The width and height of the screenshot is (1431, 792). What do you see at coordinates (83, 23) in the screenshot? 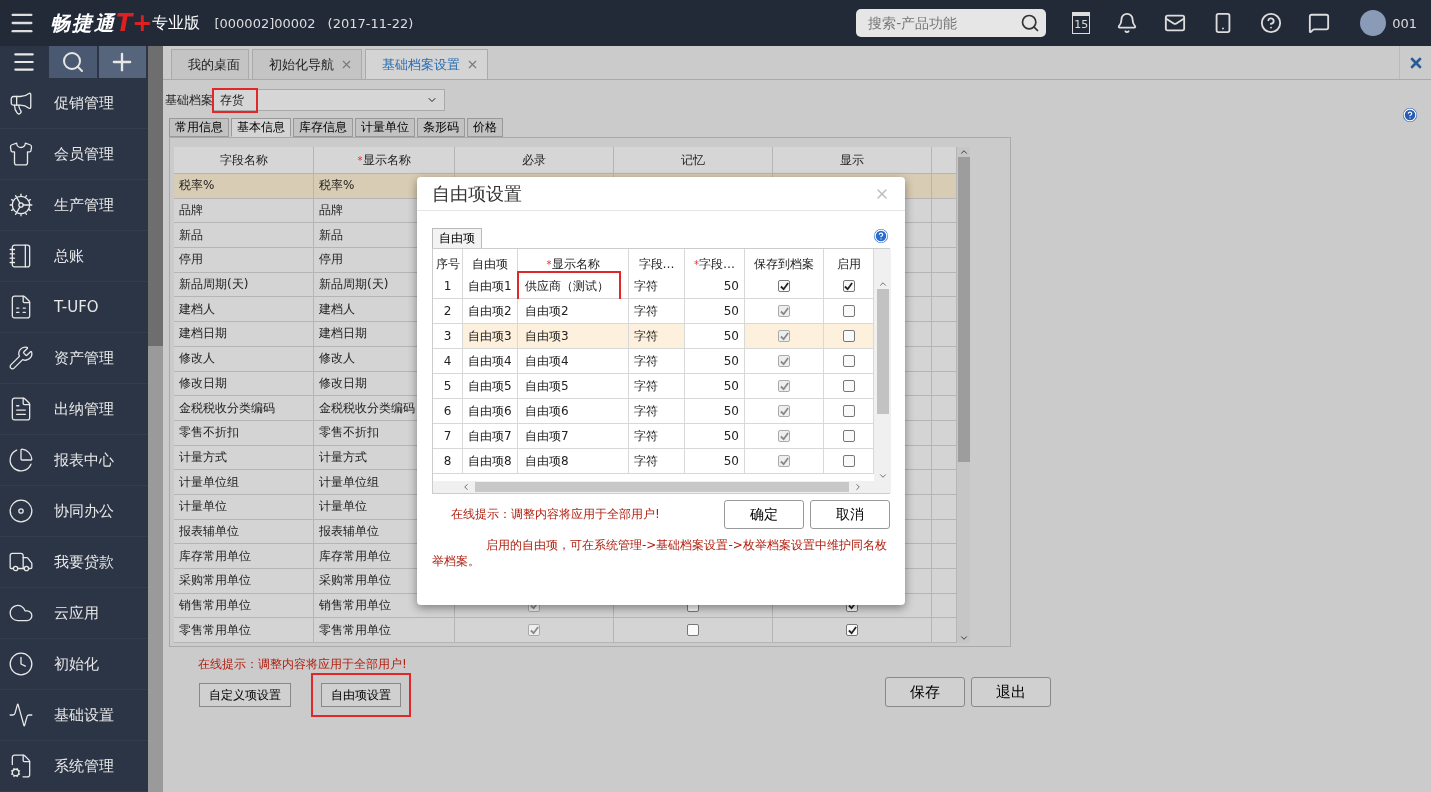
I see `brand-name: 畅捷通` at bounding box center [83, 23].